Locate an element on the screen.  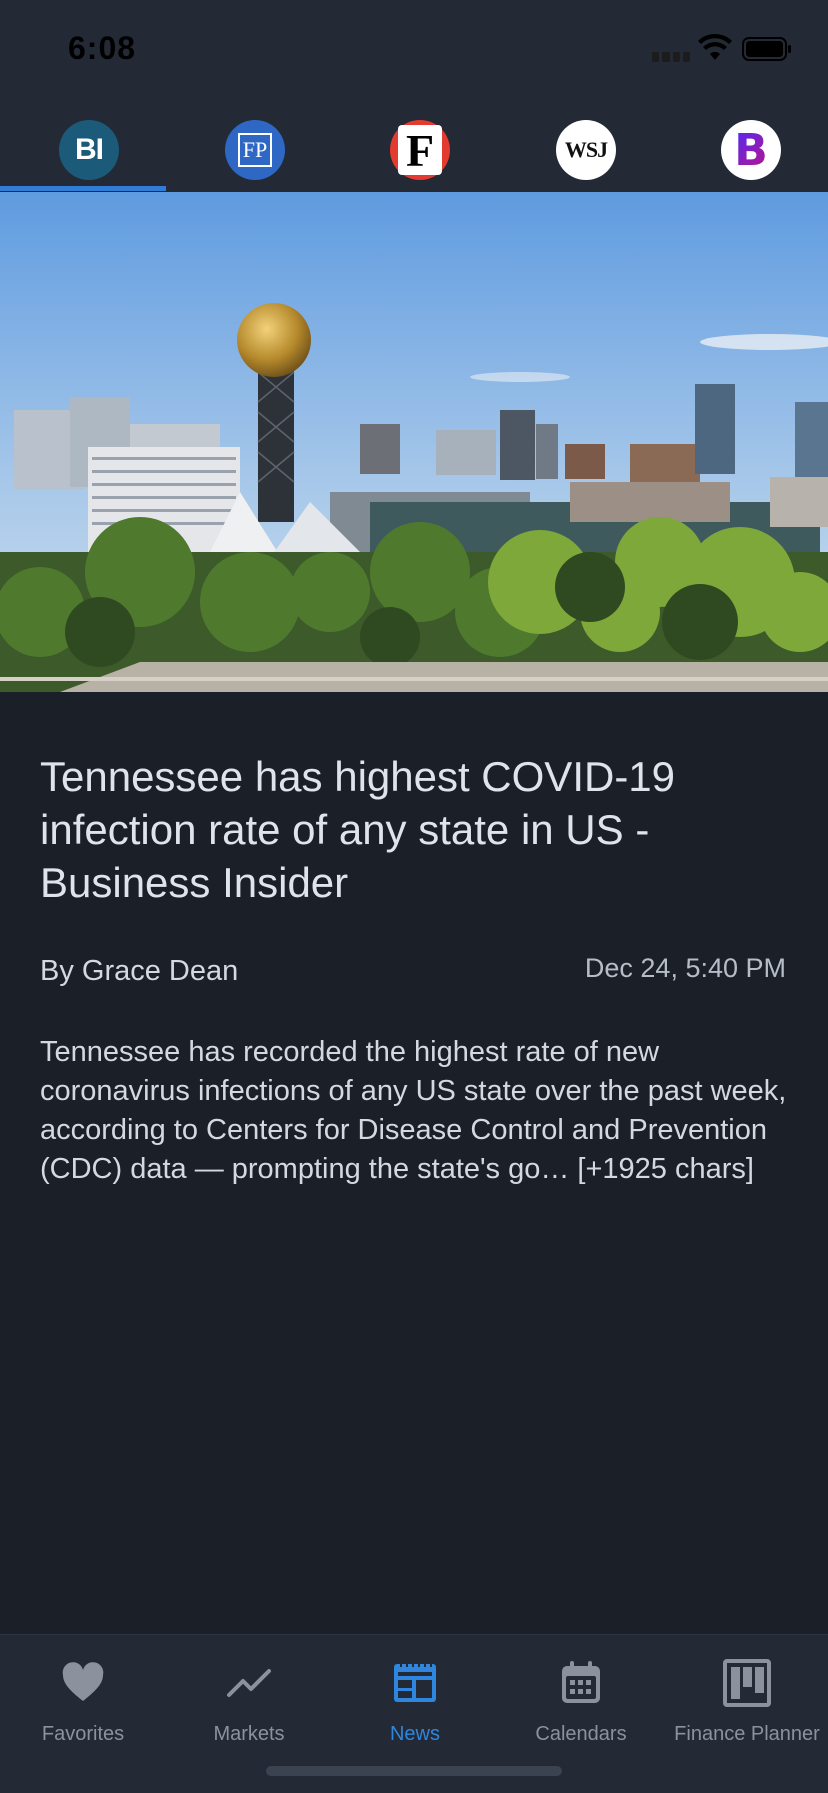
tab-label: Finance Planner is located at coordinates (747, 1734).